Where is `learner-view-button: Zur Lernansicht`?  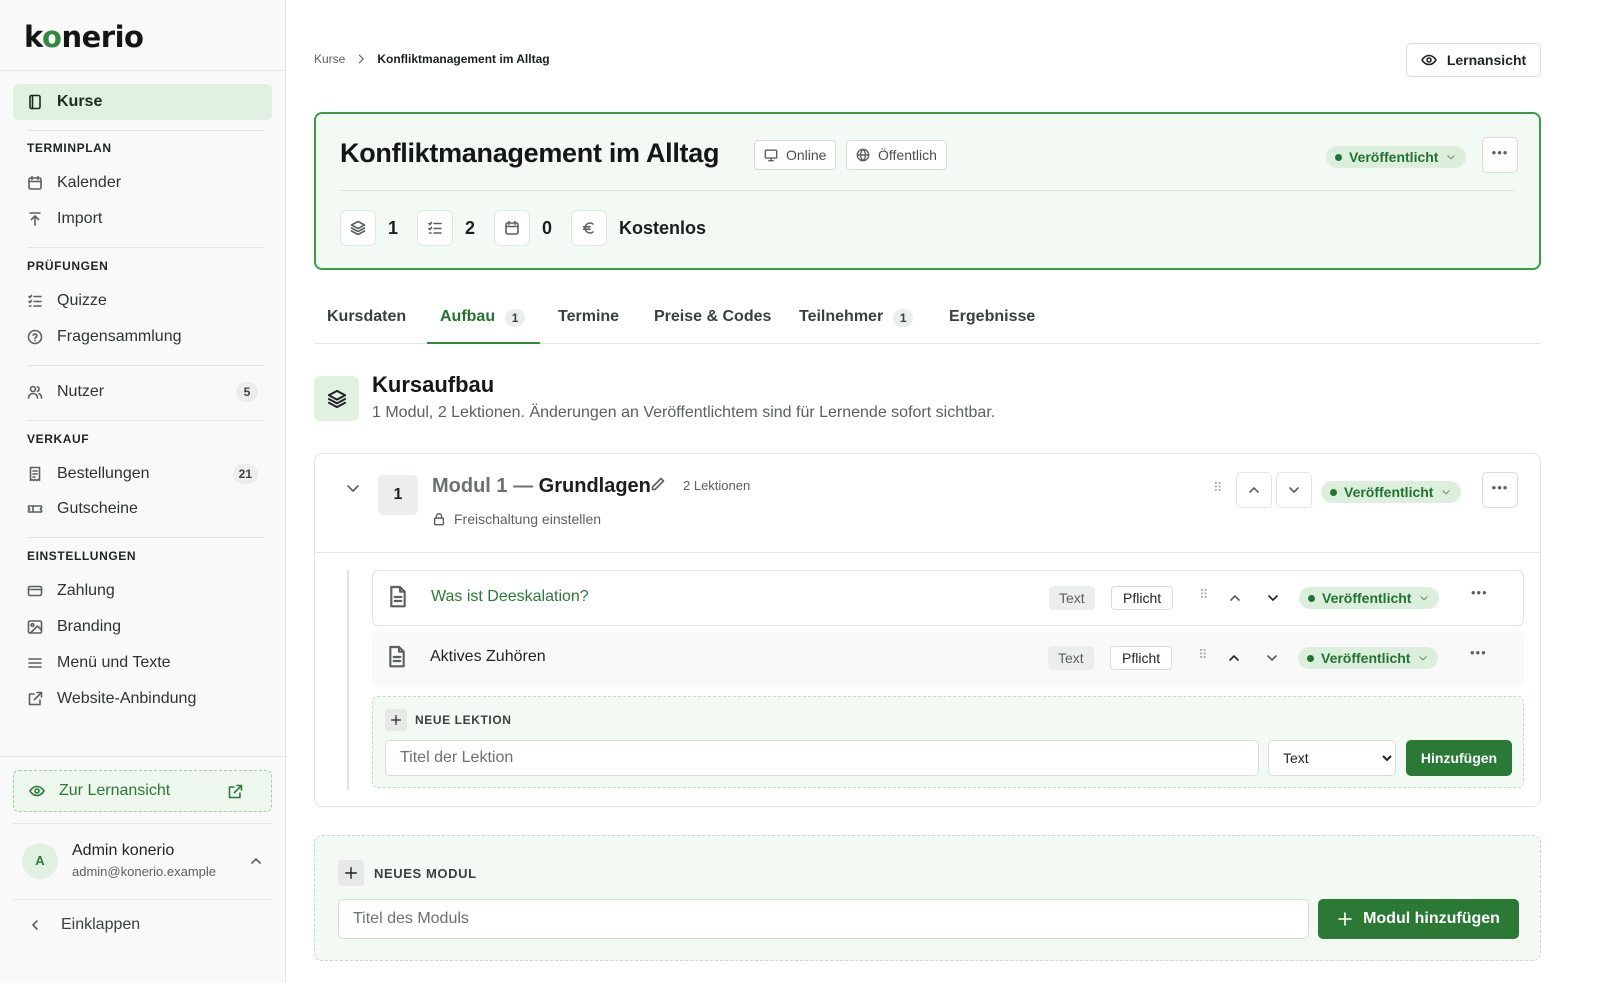 learner-view-button: Zur Lernansicht is located at coordinates (142, 791).